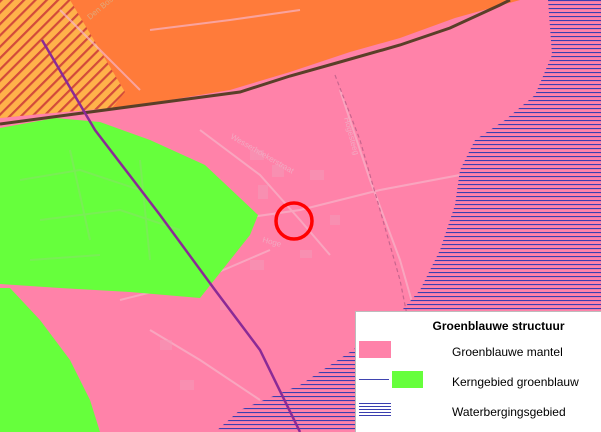 The height and width of the screenshot is (432, 601). I want to click on pink-fill-swatch-icon, so click(375, 349).